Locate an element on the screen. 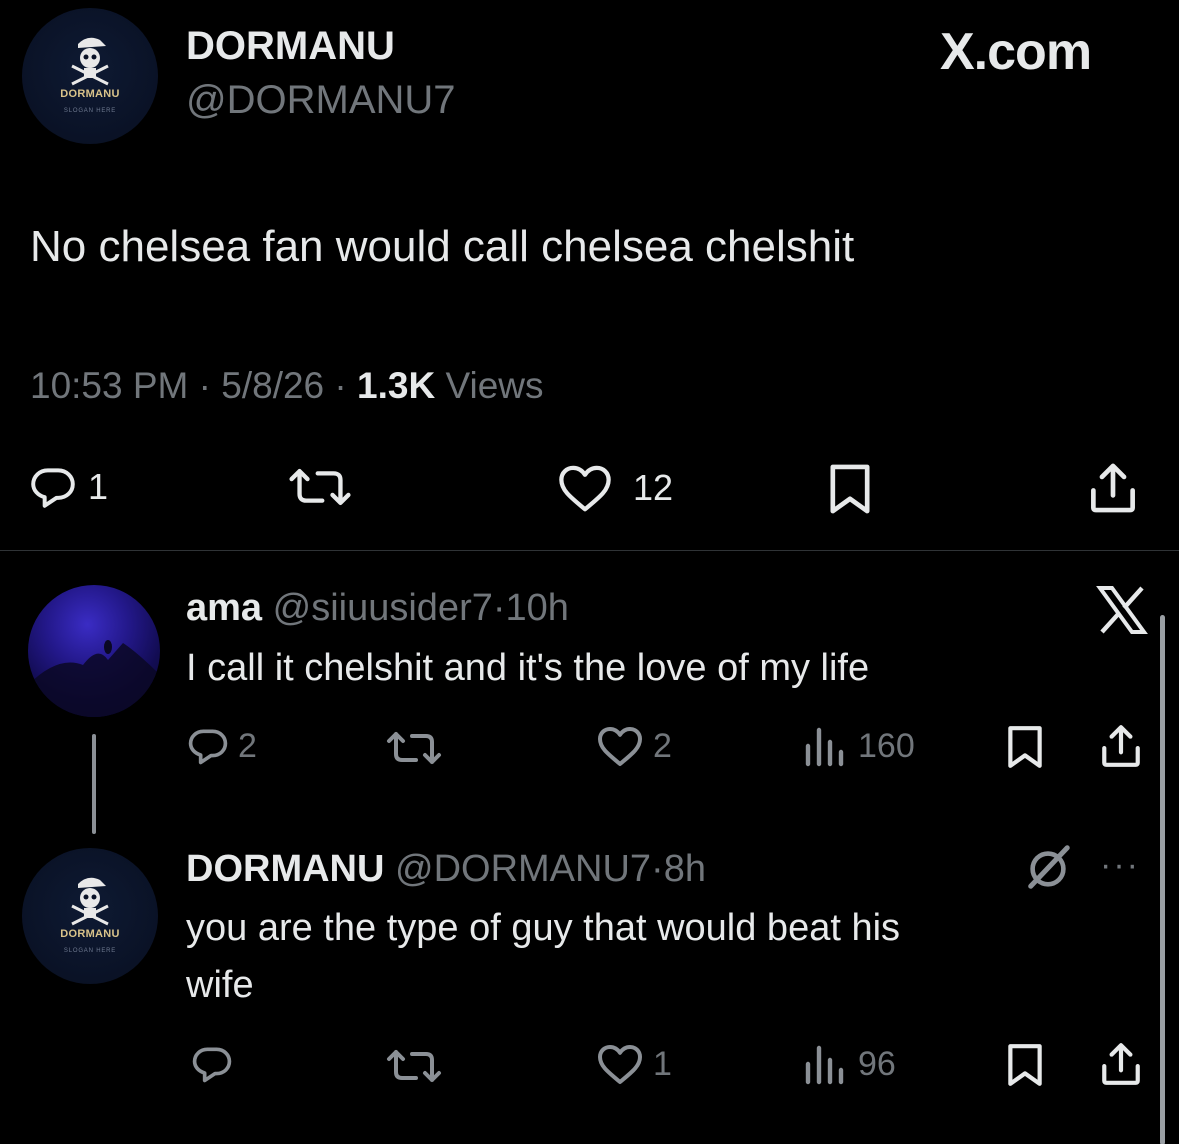 The image size is (1179, 1144). views-count: 1.3K is located at coordinates (396, 385).